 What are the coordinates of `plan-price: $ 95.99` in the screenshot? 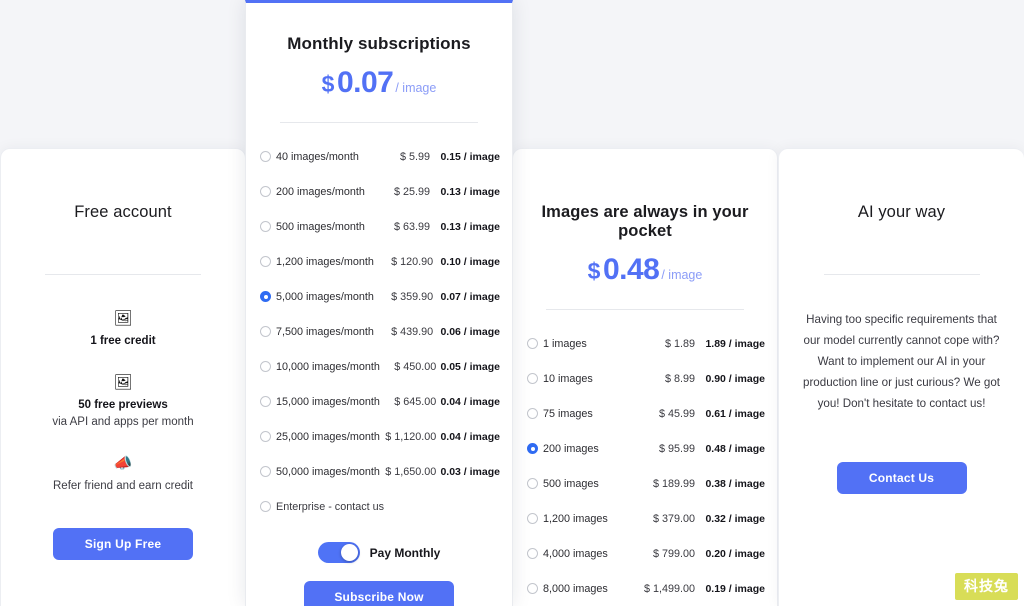 It's located at (676, 448).